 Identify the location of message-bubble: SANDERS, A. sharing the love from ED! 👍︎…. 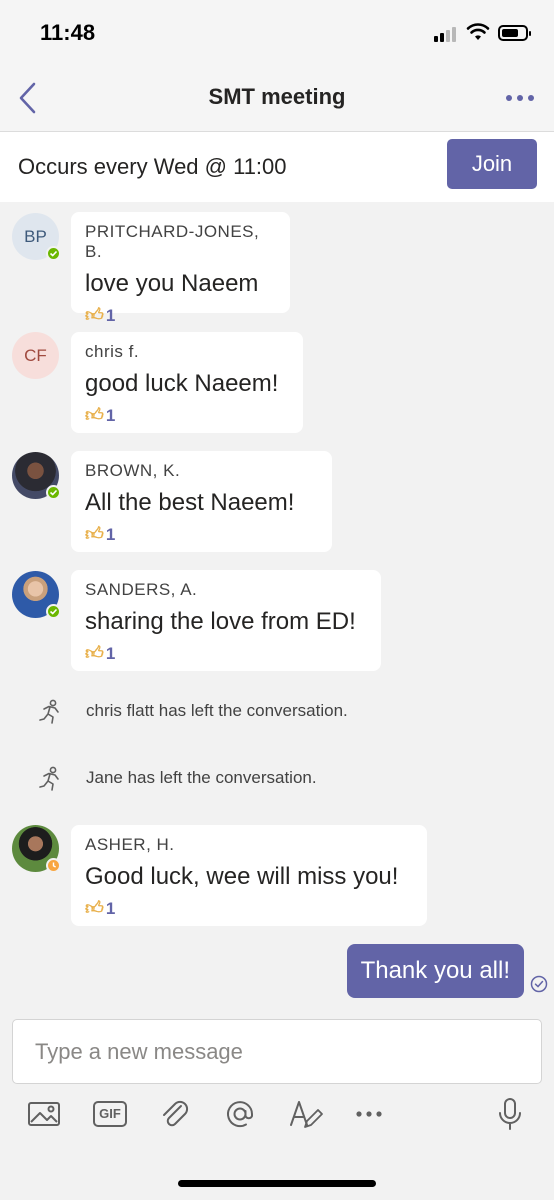
(226, 620).